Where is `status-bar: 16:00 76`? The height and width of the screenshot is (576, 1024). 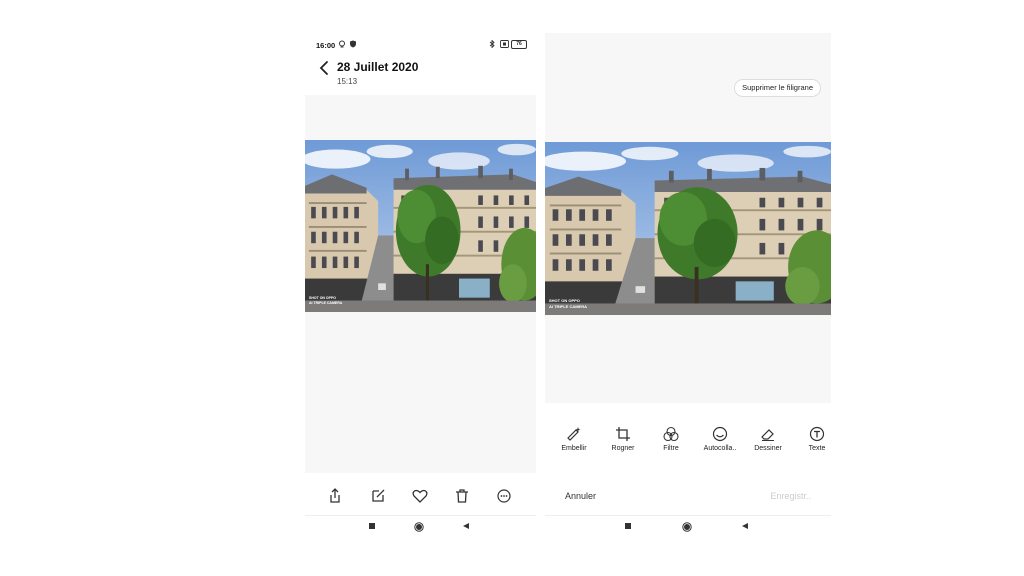
status-bar: 16:00 76 is located at coordinates (420, 44).